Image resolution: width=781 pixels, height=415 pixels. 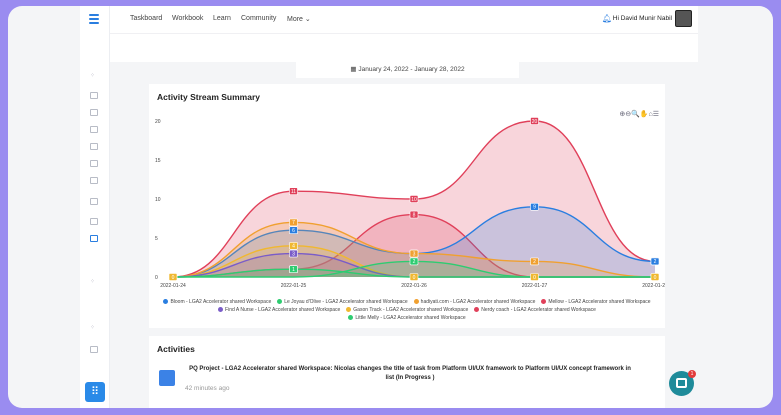 What do you see at coordinates (158, 200) in the screenshot?
I see `y-tick-label: 10` at bounding box center [158, 200].